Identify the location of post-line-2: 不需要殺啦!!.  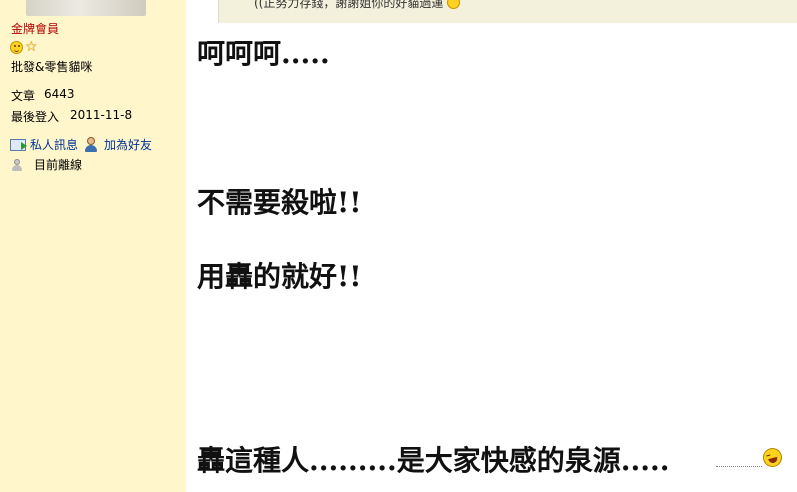
(279, 202).